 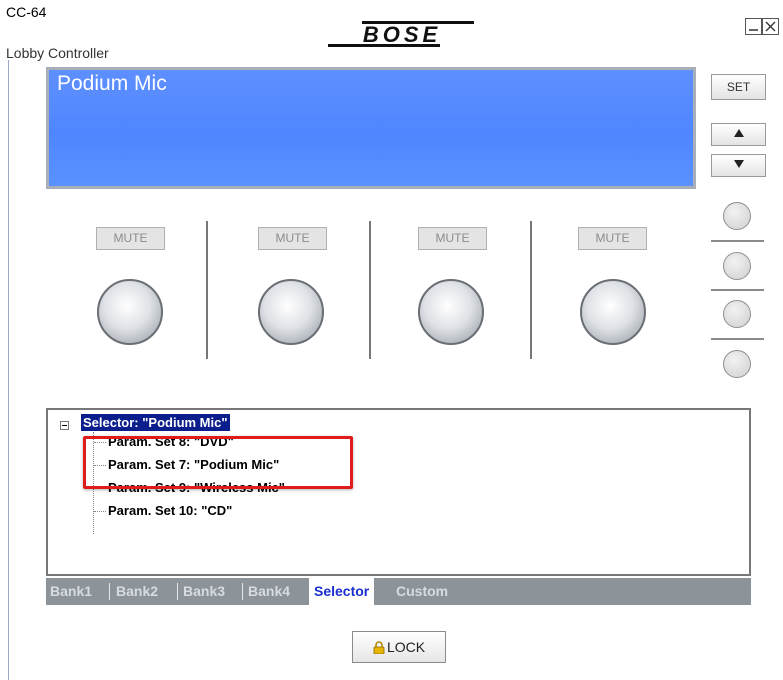 What do you see at coordinates (112, 83) in the screenshot?
I see `display-text: Podium Mic` at bounding box center [112, 83].